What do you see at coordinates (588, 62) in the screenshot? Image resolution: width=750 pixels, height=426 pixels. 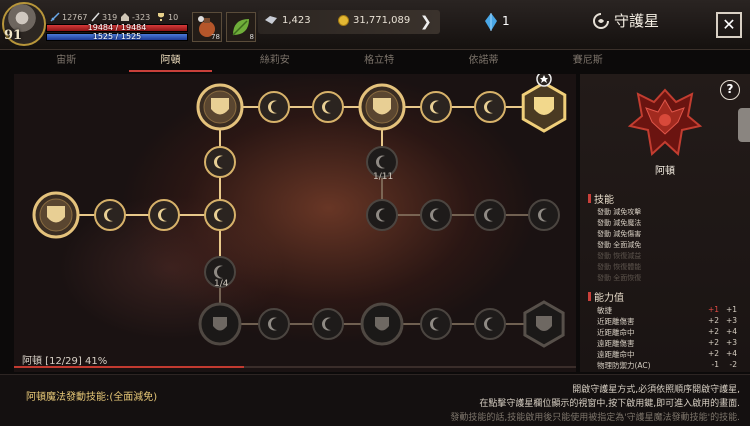 I see `tab-5: 賽尼斯` at bounding box center [588, 62].